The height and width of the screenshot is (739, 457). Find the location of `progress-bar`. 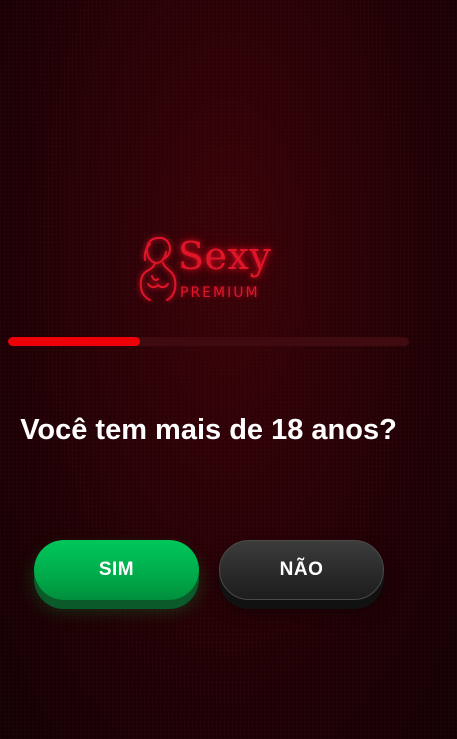

progress-bar is located at coordinates (208, 341).